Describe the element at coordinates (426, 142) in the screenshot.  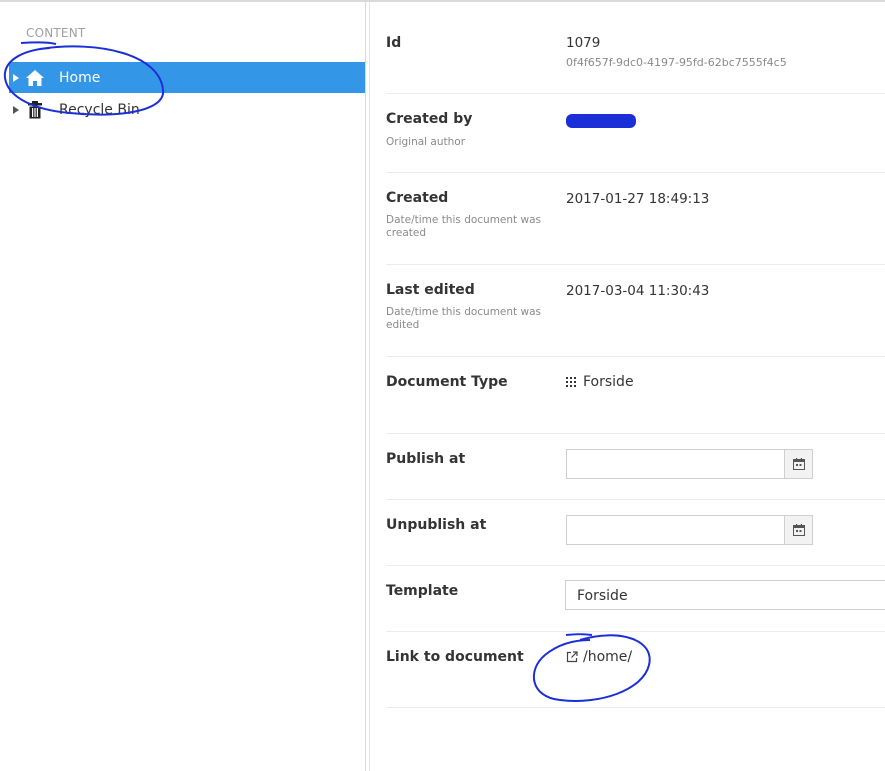
I see `created-by-desc: Original author` at that location.